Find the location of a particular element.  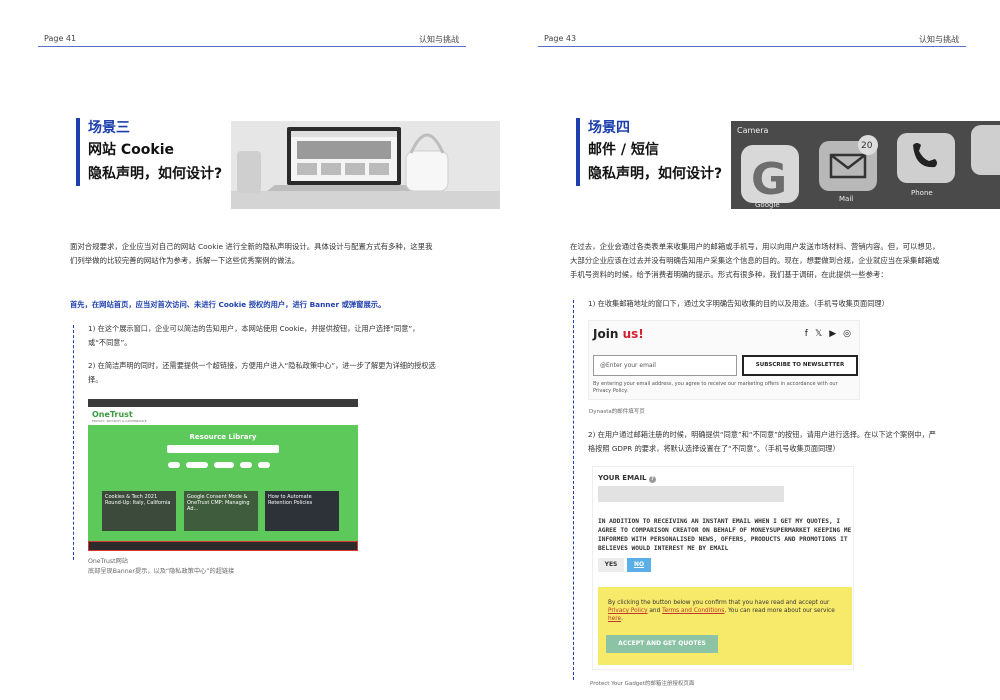

instagram-icon: ◎ is located at coordinates (847, 334).